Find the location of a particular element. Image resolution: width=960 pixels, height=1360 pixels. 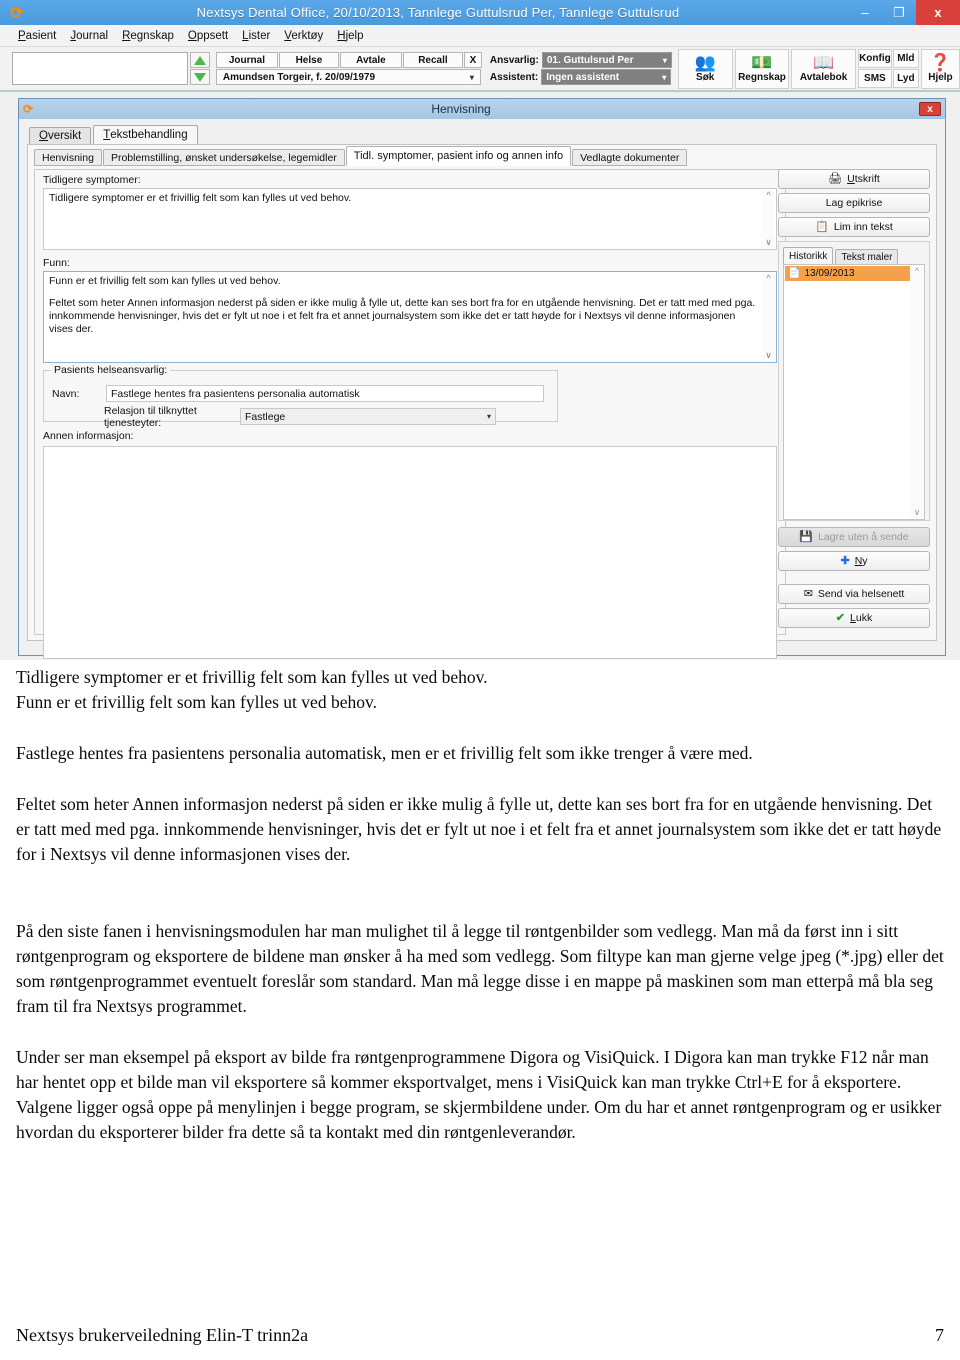

helse-button: Helse is located at coordinates (308, 60).